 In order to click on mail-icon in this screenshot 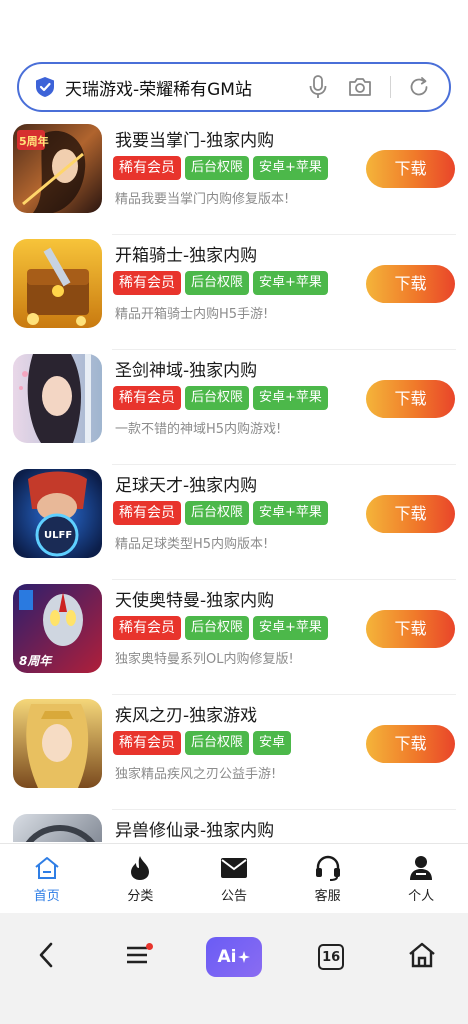, I will do `click(234, 868)`.